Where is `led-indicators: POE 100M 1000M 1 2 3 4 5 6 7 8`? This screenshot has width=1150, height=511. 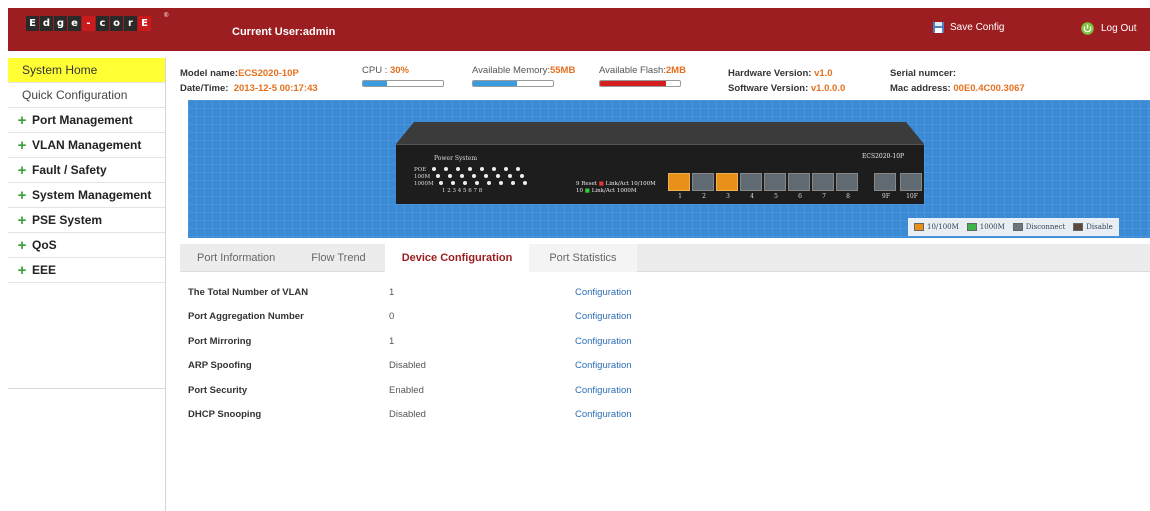
led-indicators: POE 100M 1000M 1 2 3 4 5 6 7 8 is located at coordinates (472, 181).